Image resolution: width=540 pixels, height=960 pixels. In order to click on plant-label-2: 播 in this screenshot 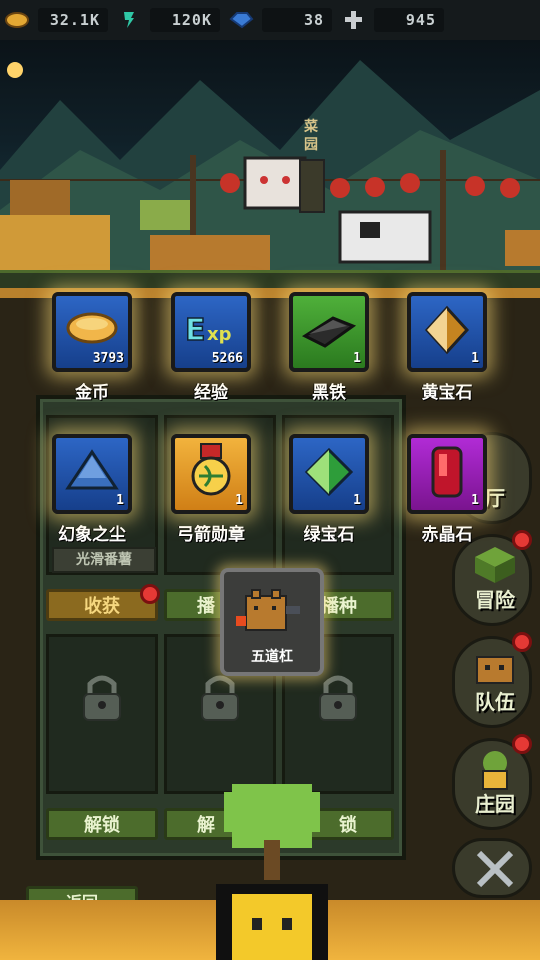, I will do `click(206, 606)`.